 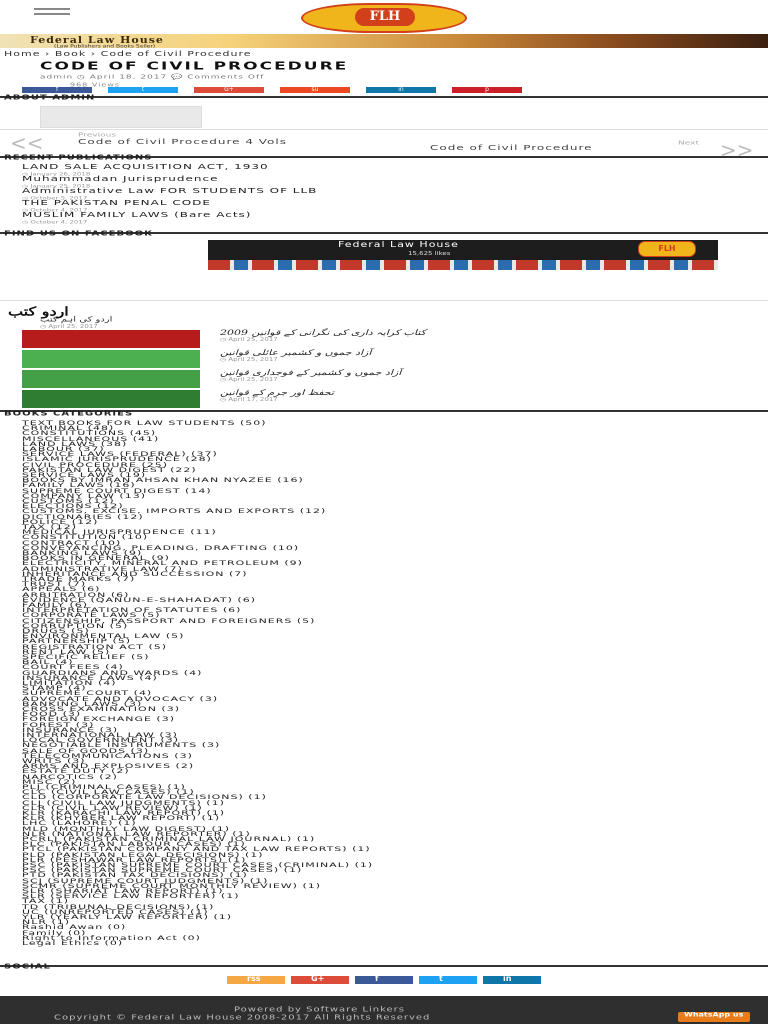 I want to click on prev-arrow-icon: <<, so click(x=27, y=143).